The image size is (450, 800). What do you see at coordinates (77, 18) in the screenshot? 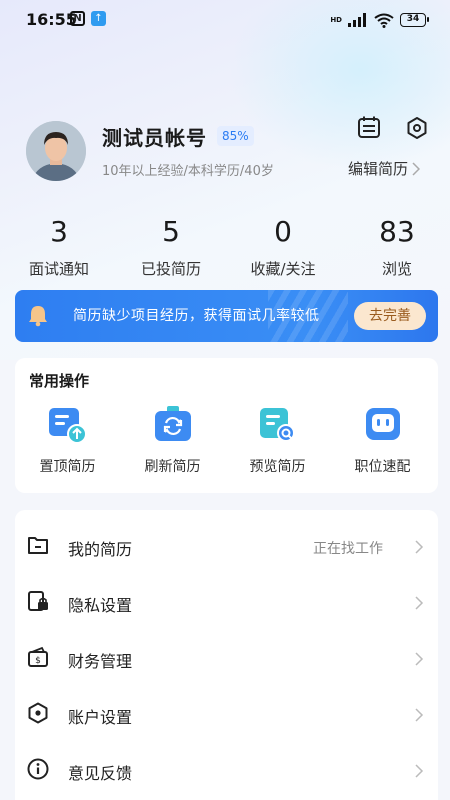
I see `notification-n-icon: N` at bounding box center [77, 18].